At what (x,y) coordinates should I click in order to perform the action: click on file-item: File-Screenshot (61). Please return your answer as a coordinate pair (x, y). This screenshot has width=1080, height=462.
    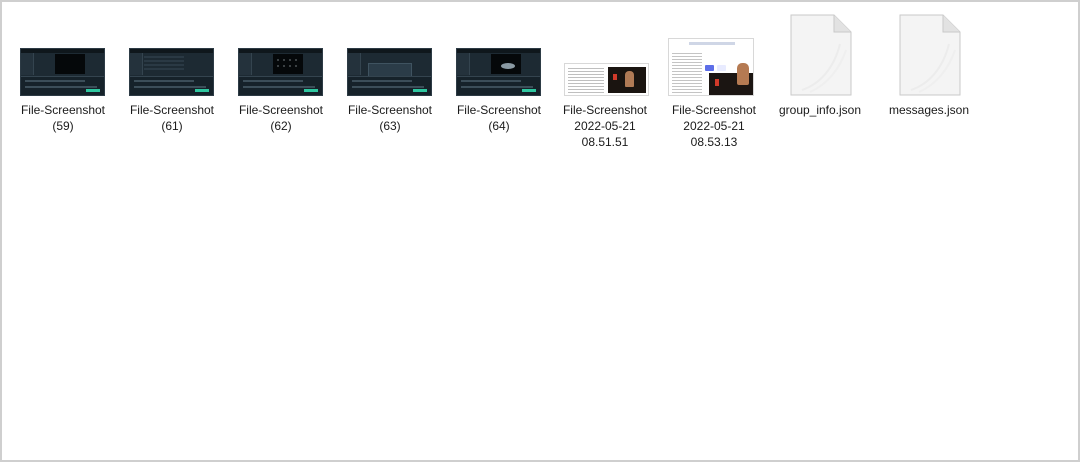
    Looking at the image, I should click on (172, 83).